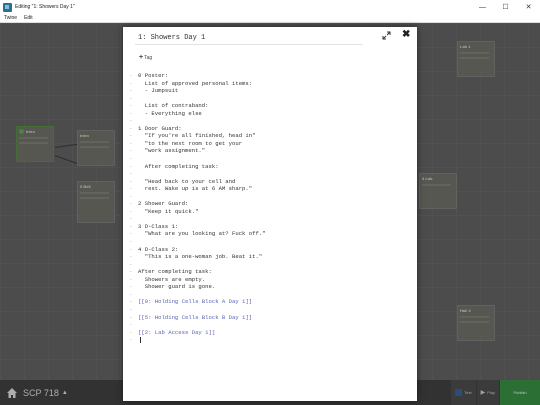  Describe the element at coordinates (172, 38) in the screenshot. I see `passage-name-text: 1: Showers Day 1` at that location.